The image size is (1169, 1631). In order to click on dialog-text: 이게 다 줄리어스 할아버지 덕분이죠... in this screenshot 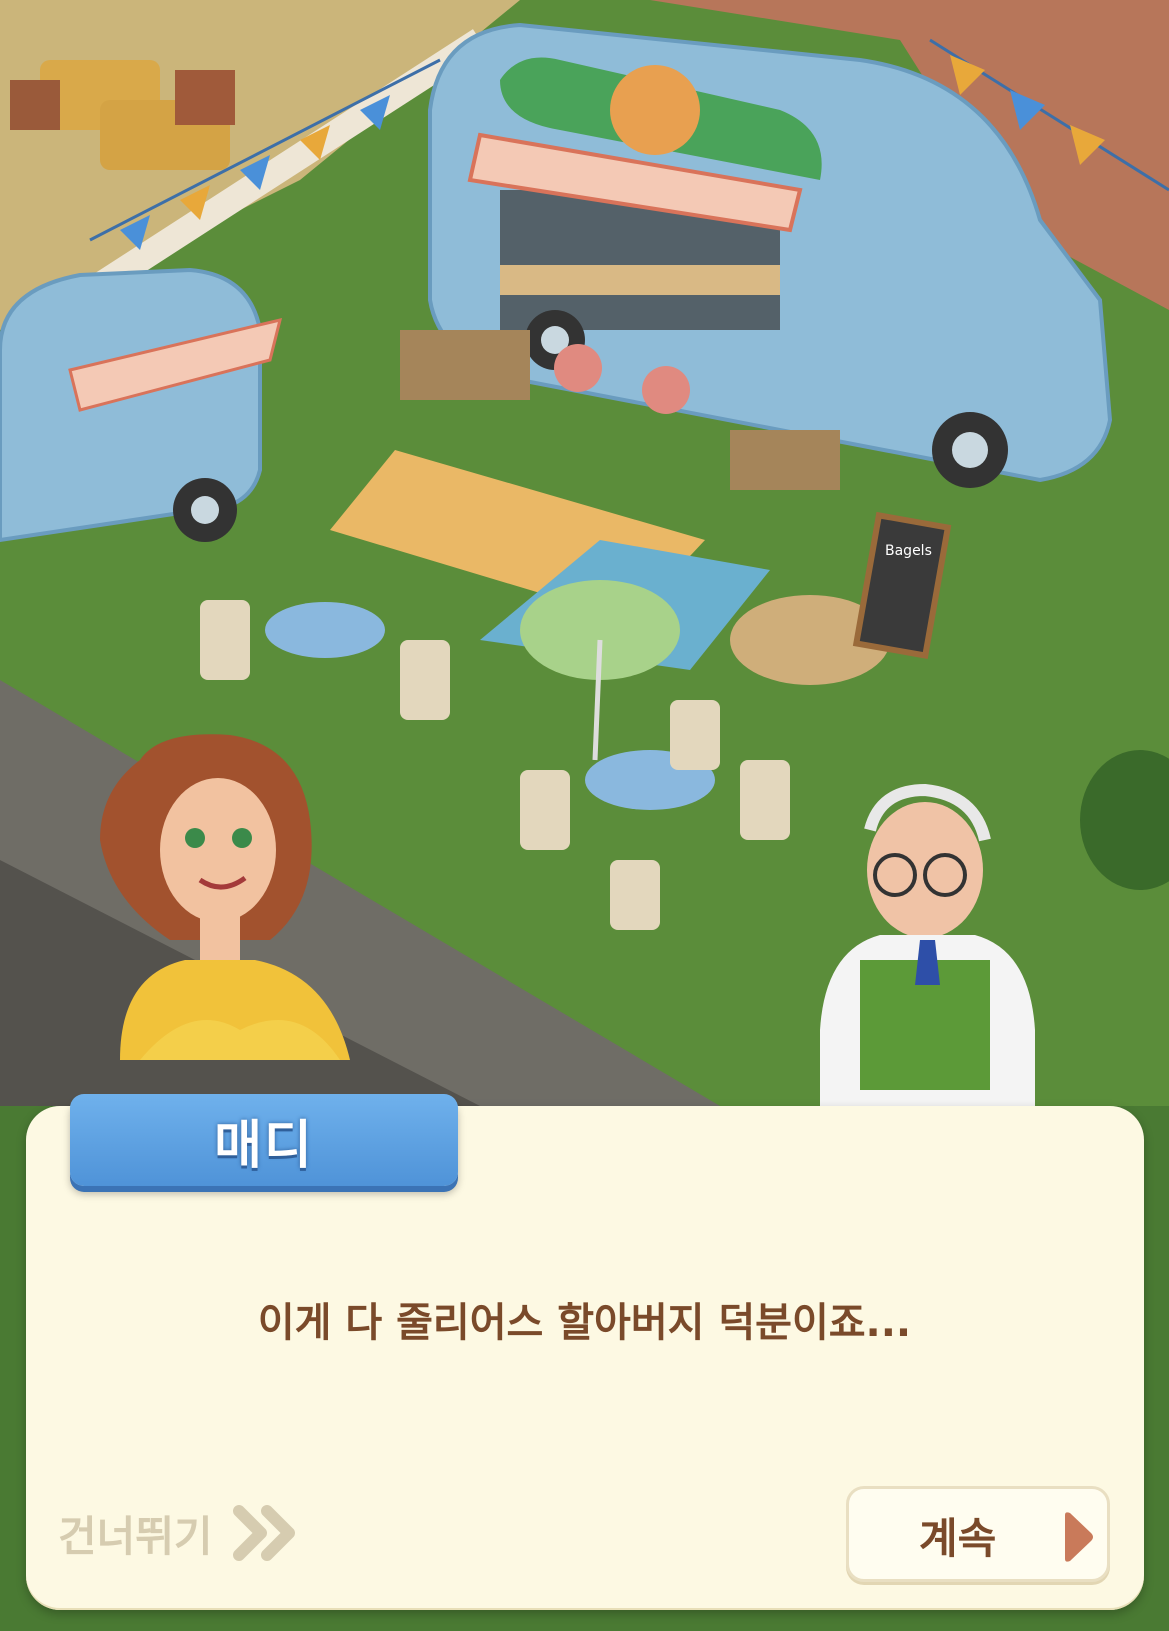, I will do `click(584, 1323)`.